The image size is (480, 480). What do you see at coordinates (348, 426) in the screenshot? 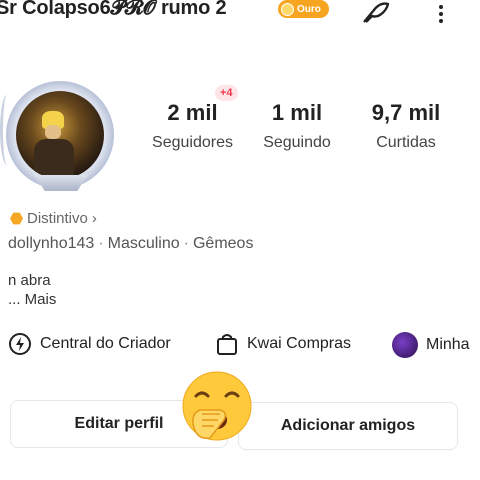
I see `add-friends-button: Adicionar amigos` at bounding box center [348, 426].